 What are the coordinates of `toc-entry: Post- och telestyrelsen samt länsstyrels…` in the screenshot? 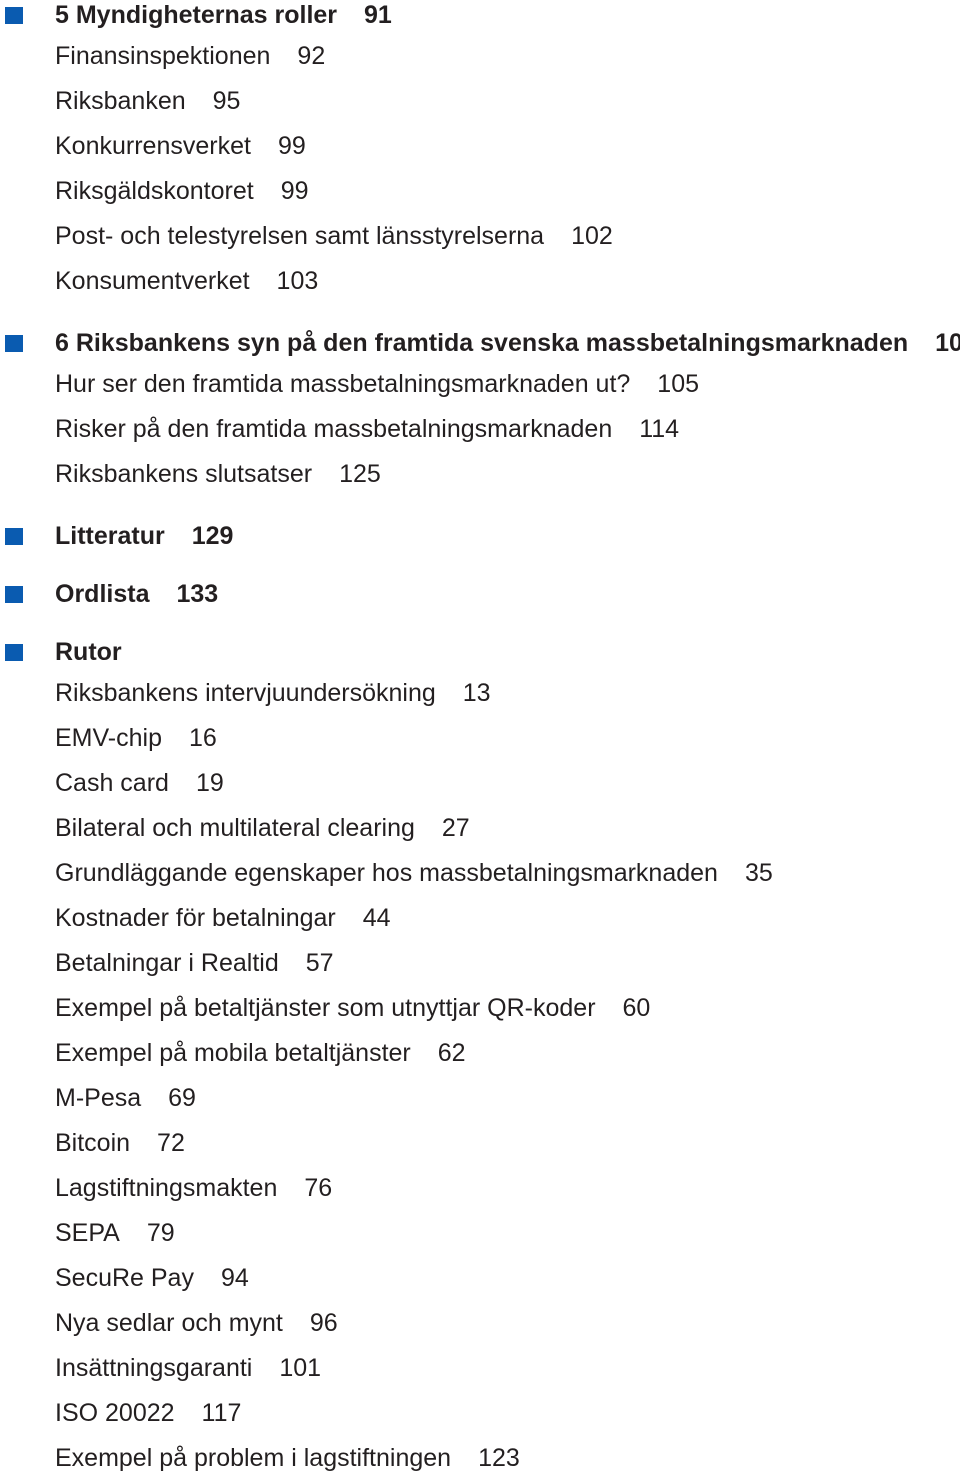 It's located at (334, 236).